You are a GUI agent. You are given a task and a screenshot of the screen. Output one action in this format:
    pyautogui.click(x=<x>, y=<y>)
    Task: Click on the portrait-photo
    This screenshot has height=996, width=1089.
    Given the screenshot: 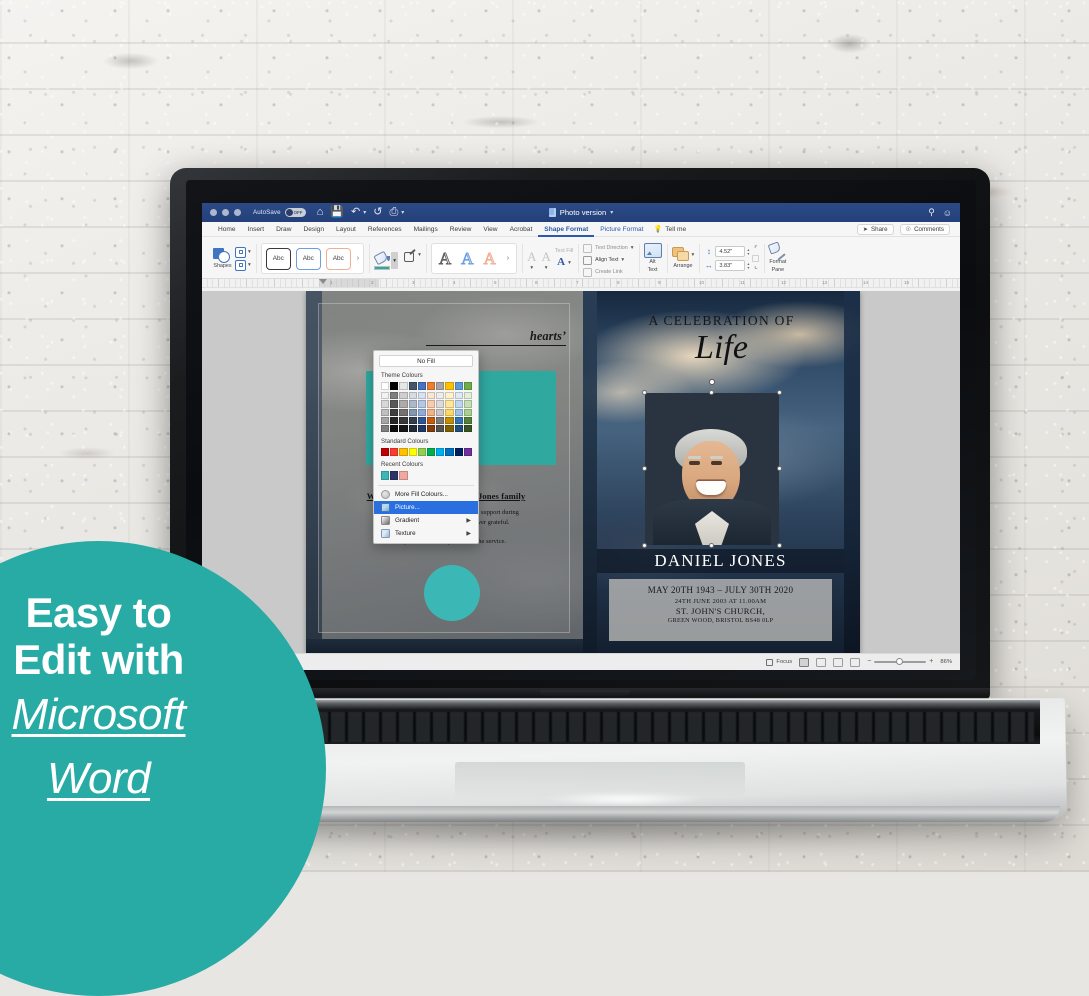 What is the action you would take?
    pyautogui.click(x=712, y=469)
    